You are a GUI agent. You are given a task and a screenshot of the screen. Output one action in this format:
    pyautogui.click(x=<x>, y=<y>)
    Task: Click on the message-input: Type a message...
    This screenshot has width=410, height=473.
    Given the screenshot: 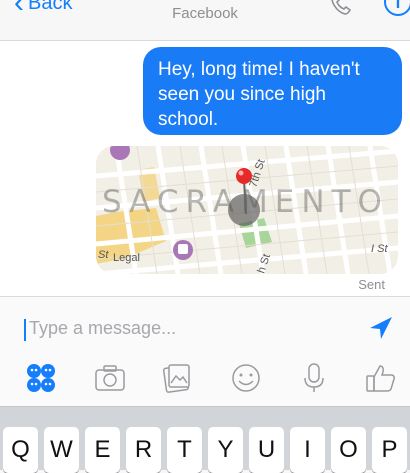 What is the action you would take?
    pyautogui.click(x=102, y=328)
    